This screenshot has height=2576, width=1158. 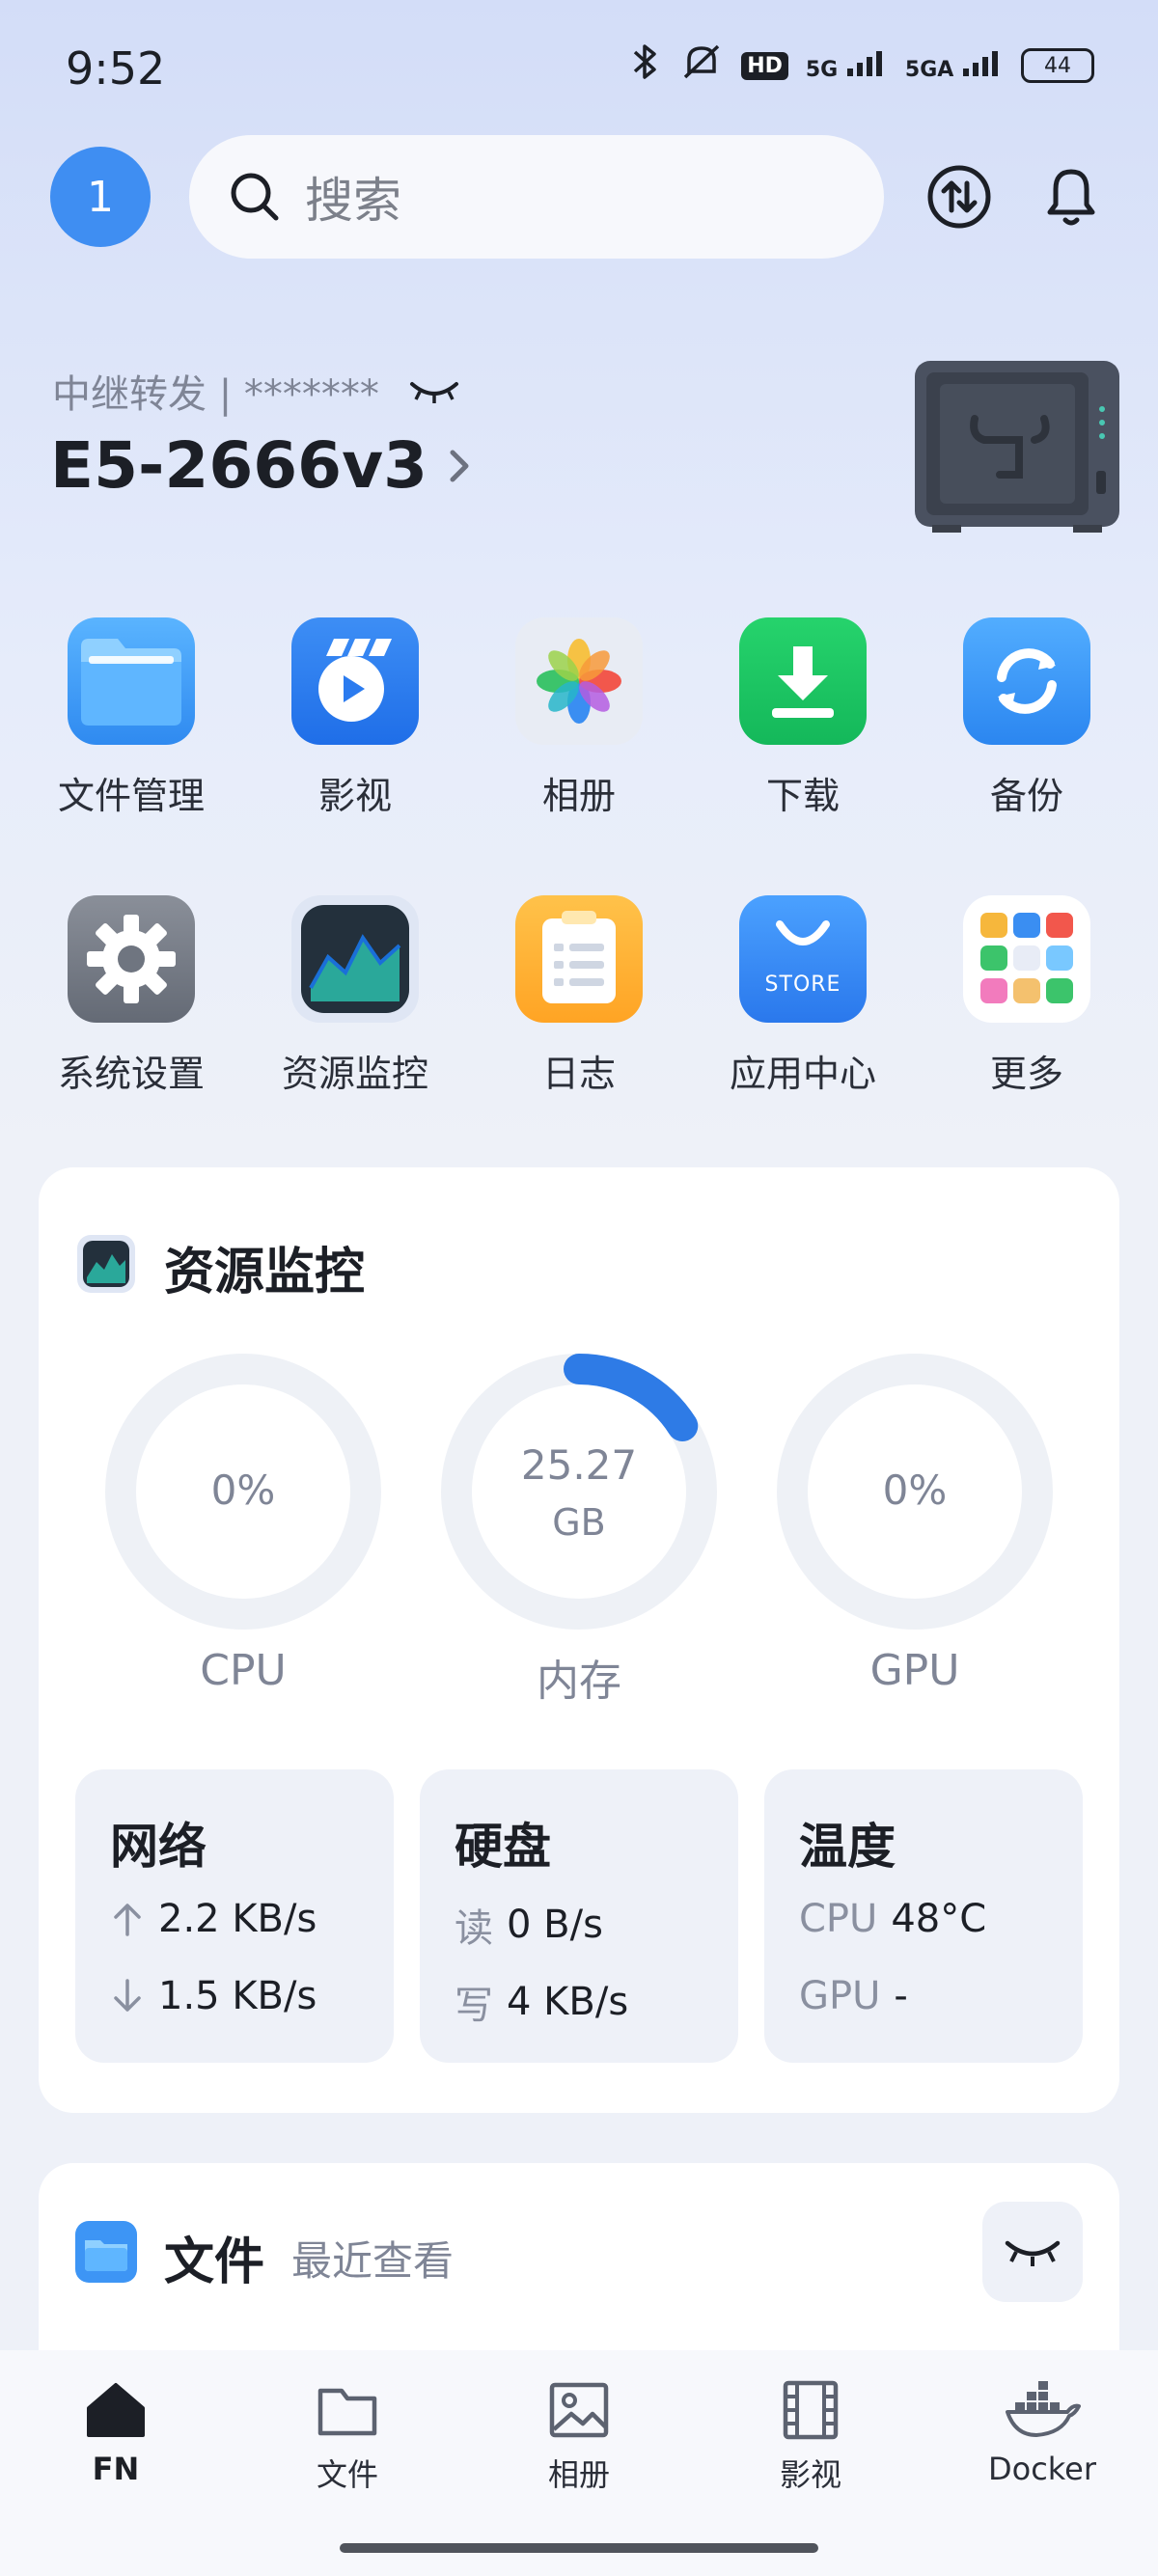 I want to click on disk-read-row: 读 0 B/s, so click(x=529, y=1925).